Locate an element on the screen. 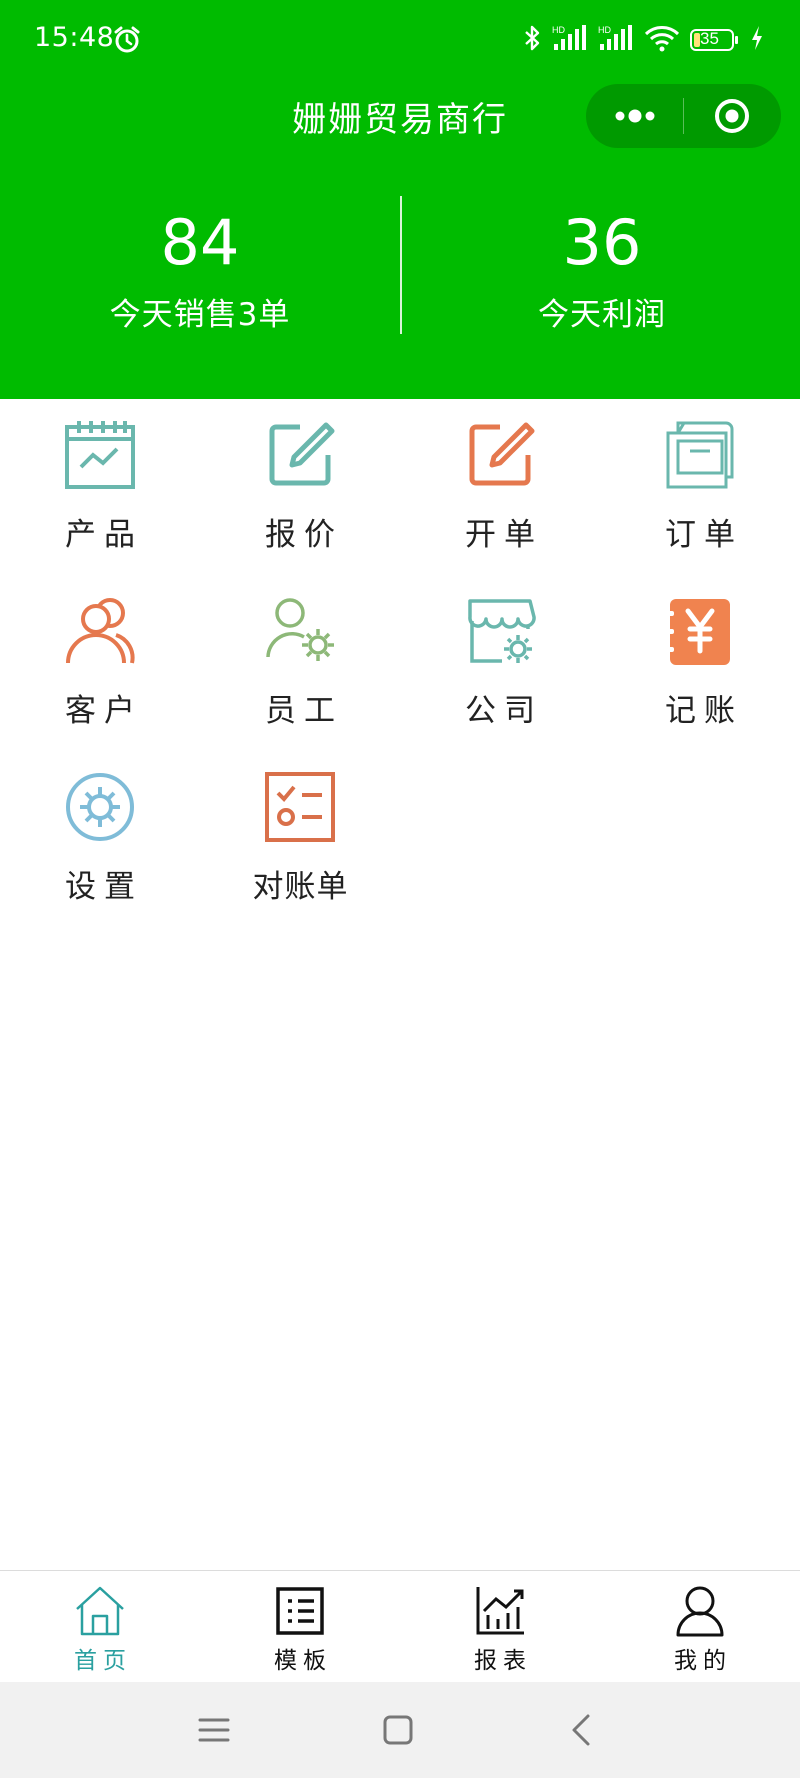  close-button is located at coordinates (732, 116).